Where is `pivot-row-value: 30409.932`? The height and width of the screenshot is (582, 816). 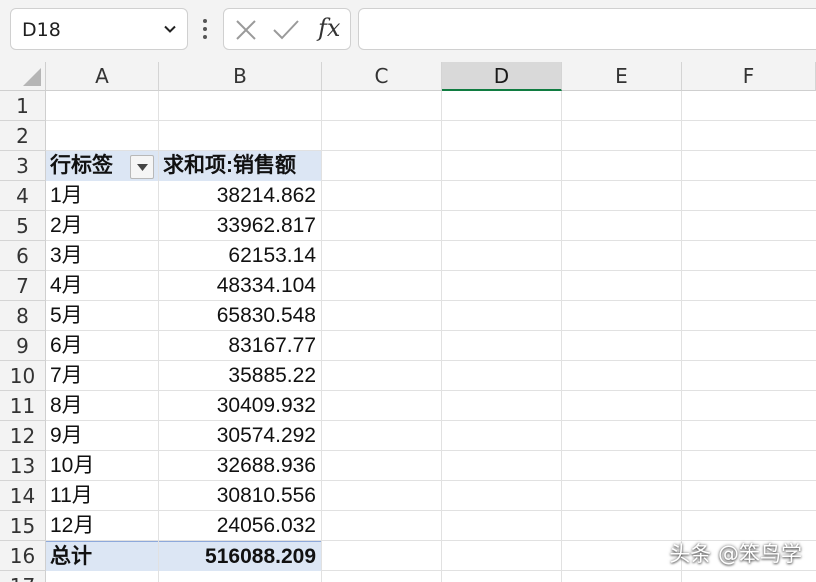
pivot-row-value: 30409.932 is located at coordinates (240, 406).